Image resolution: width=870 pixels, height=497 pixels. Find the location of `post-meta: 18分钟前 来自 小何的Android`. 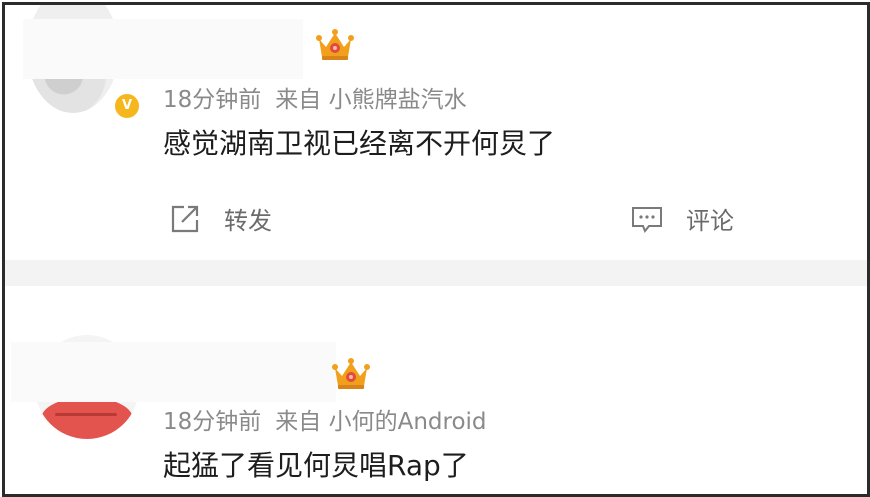

post-meta: 18分钟前 来自 小何的Android is located at coordinates (325, 419).